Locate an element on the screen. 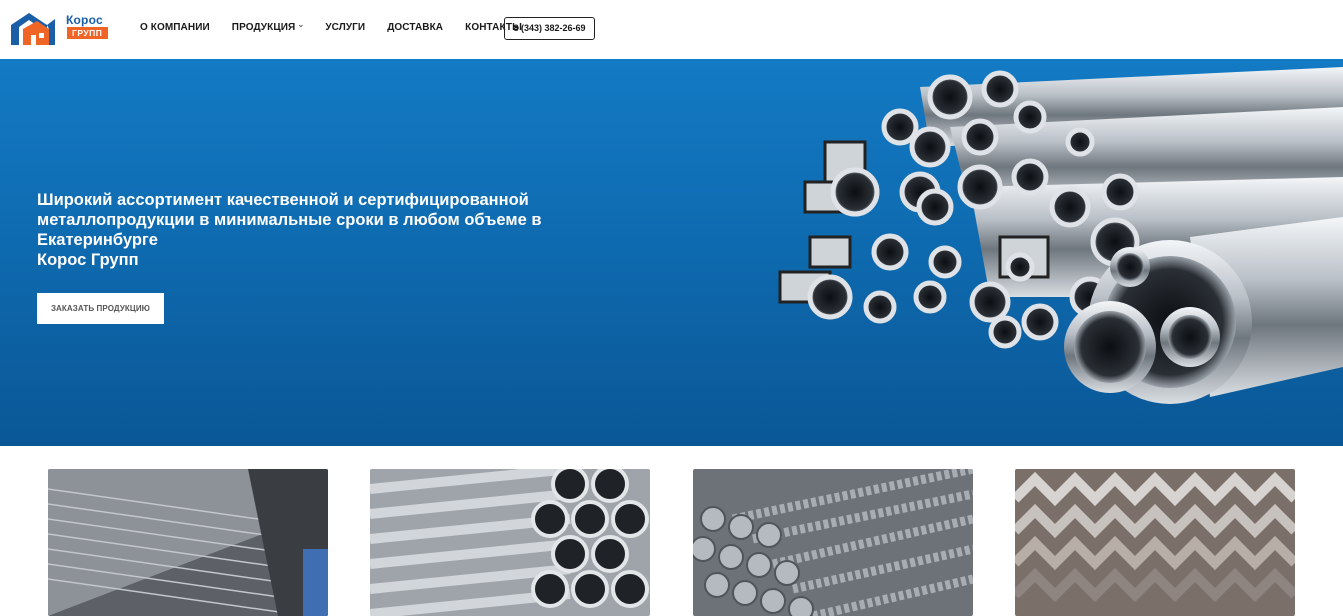 The height and width of the screenshot is (616, 1343). logo-subname: ГРУПП is located at coordinates (88, 33).